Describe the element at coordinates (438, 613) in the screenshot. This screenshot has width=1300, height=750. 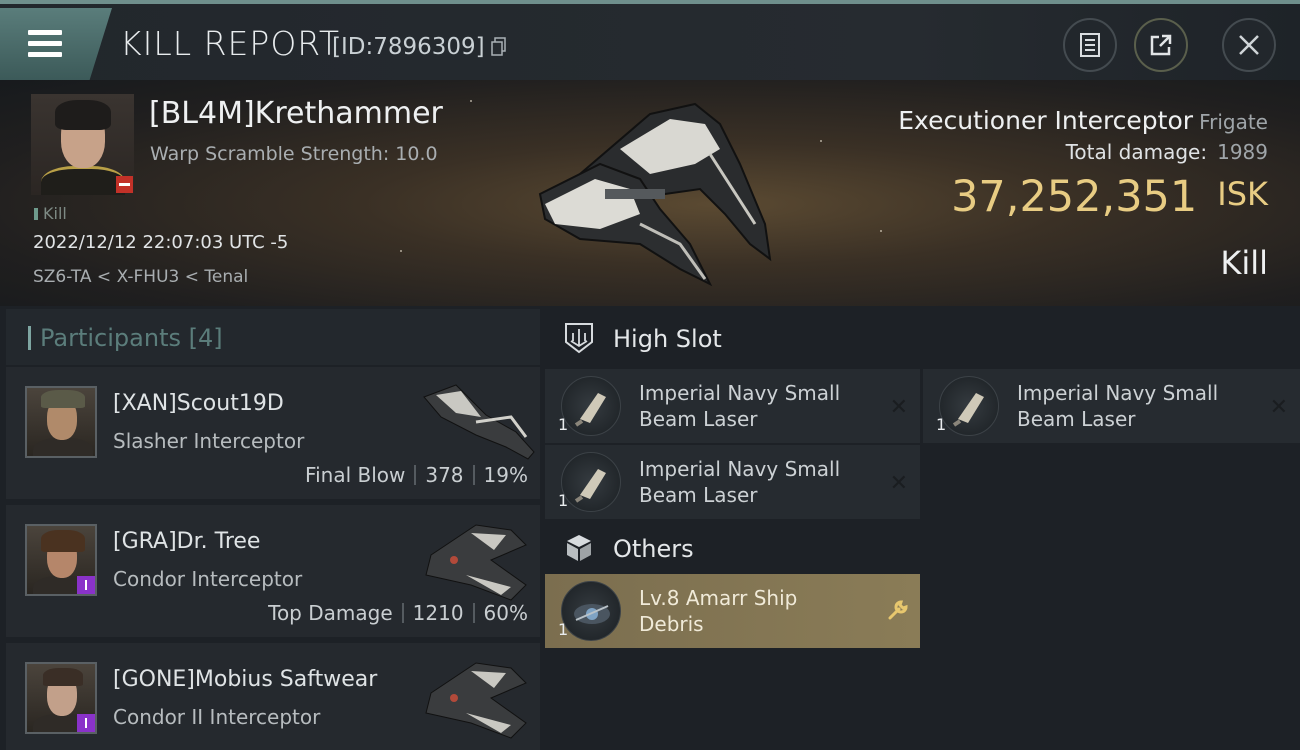
I see `participant-damage: 1210` at that location.